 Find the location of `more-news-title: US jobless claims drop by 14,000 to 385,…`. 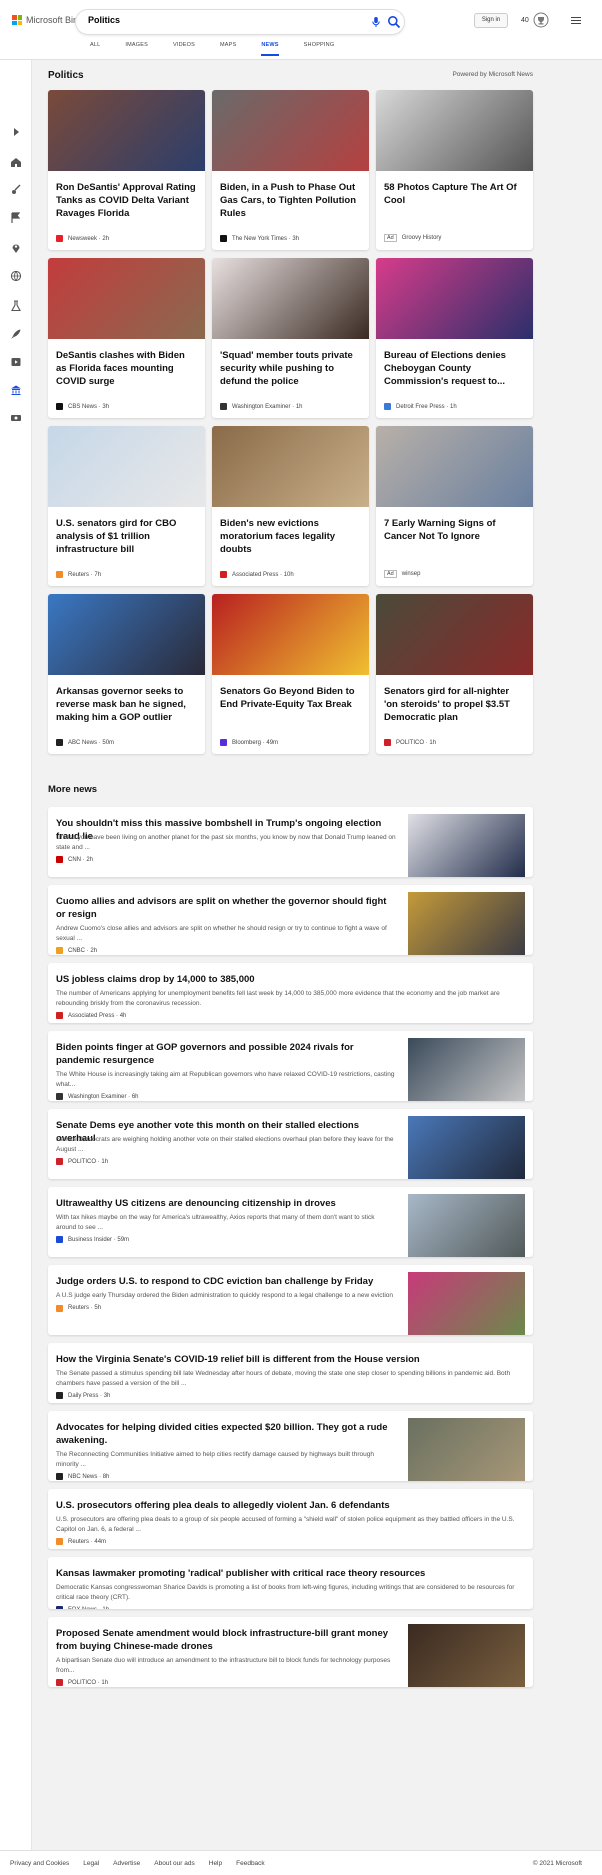

more-news-title: US jobless claims drop by 14,000 to 385,… is located at coordinates (288, 979).